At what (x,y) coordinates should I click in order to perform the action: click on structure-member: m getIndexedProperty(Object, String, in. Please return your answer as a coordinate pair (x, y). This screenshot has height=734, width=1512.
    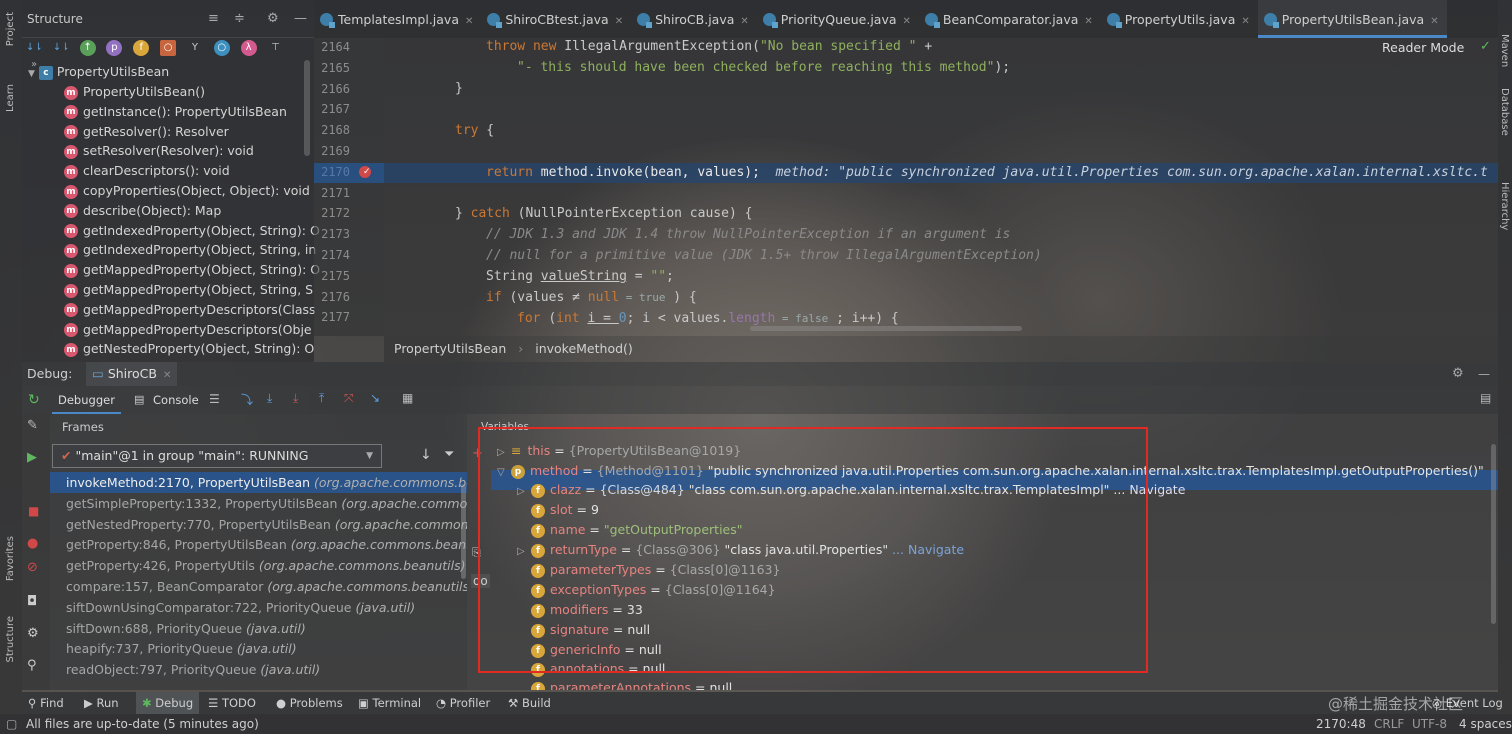
    Looking at the image, I should click on (190, 250).